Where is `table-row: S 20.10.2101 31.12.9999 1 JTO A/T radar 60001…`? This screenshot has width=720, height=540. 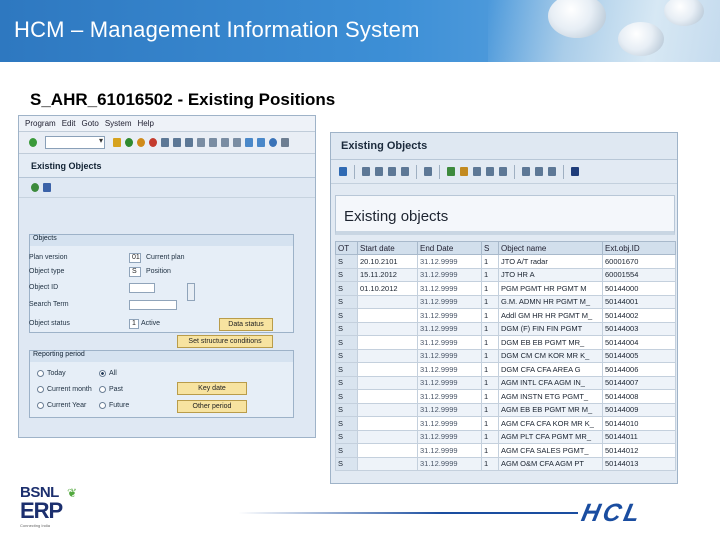
table-row: S 20.10.2101 31.12.9999 1 JTO A/T radar 60001… is located at coordinates (505, 261).